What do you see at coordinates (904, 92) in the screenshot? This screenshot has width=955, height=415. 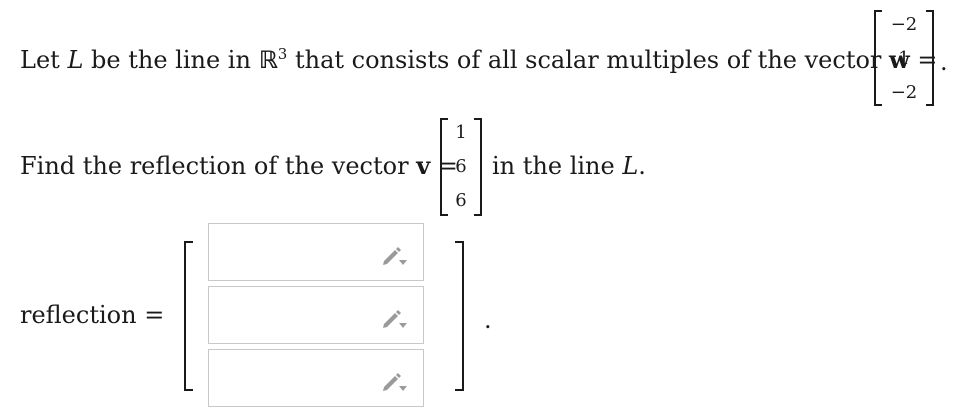 I see `w-entry-3: −2` at bounding box center [904, 92].